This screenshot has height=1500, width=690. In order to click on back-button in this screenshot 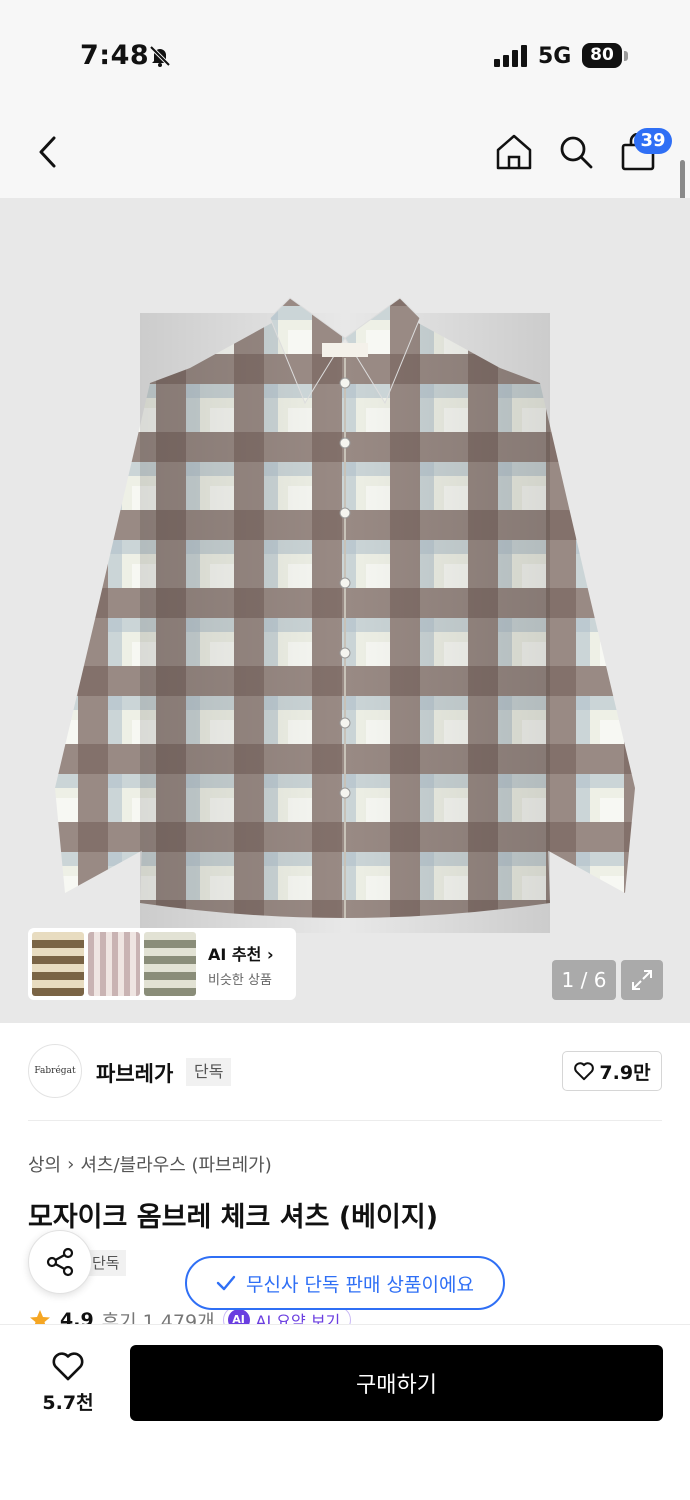, I will do `click(48, 152)`.